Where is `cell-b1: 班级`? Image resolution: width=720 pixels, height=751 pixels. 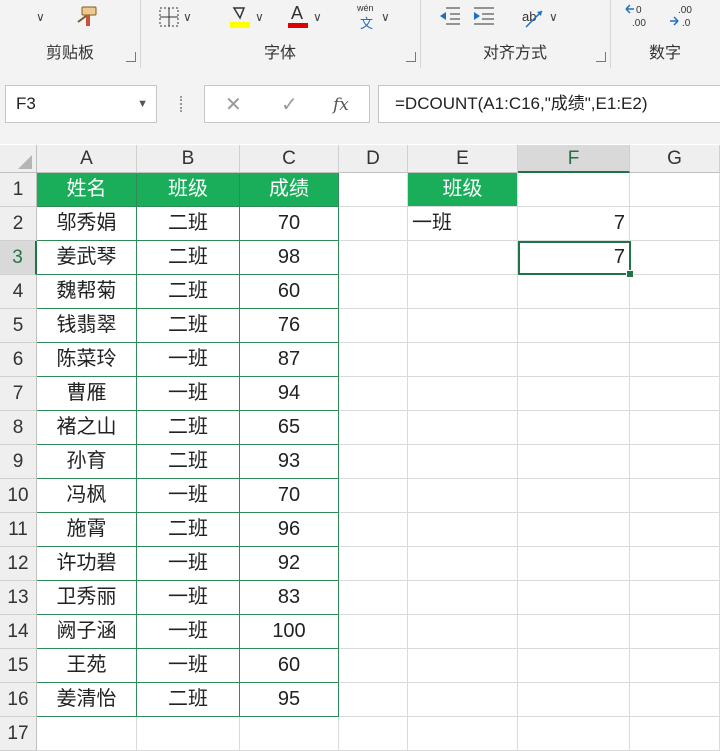 cell-b1: 班级 is located at coordinates (188, 190).